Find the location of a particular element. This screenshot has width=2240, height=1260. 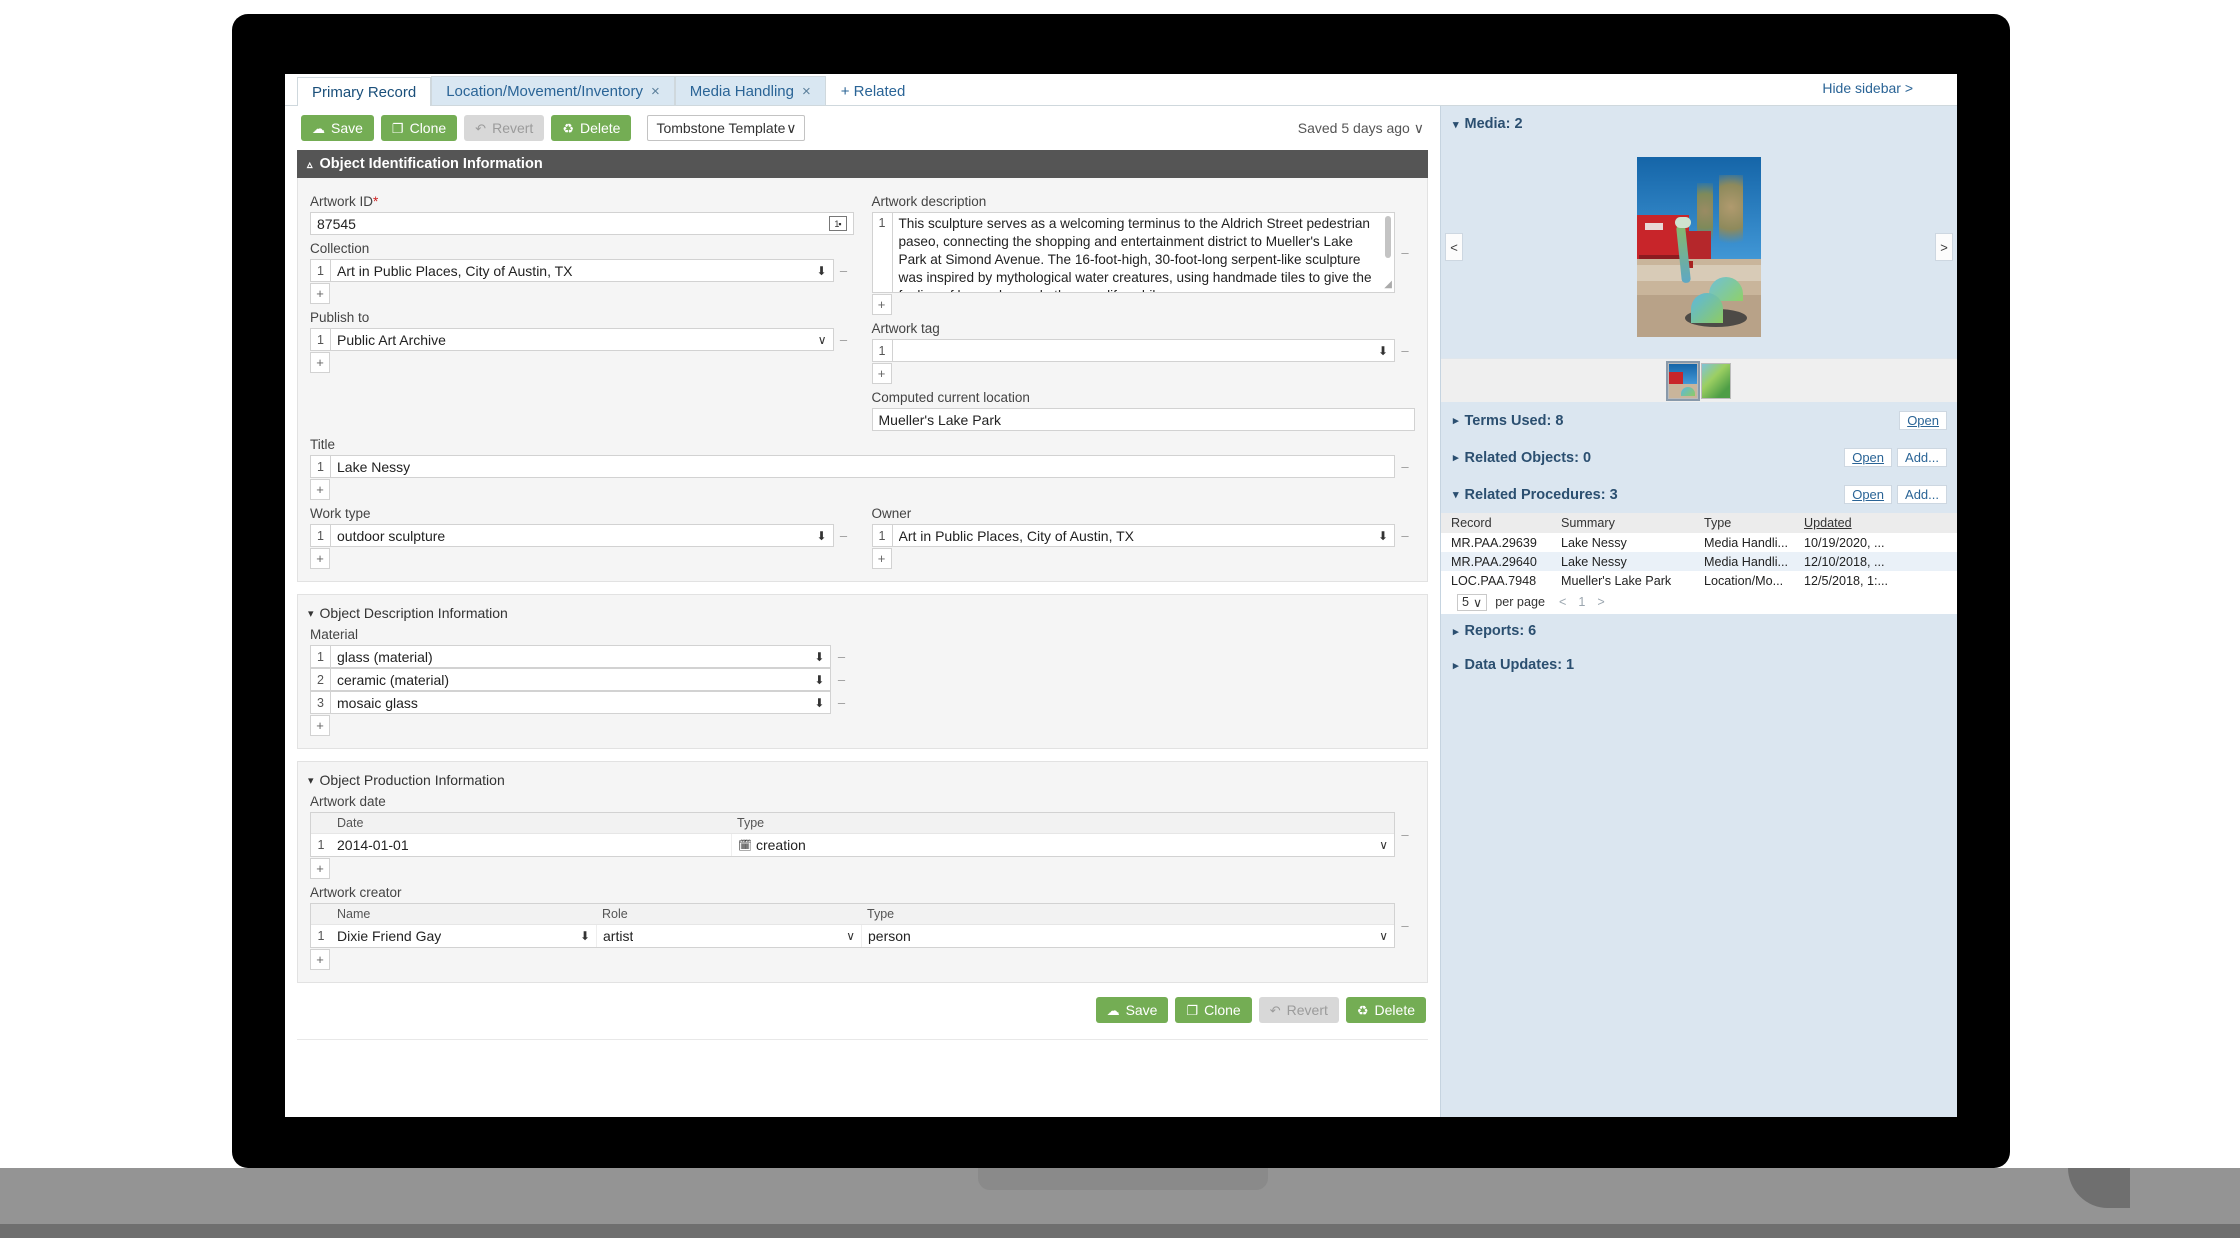

material-input: glass (material) ⬇ is located at coordinates (581, 656).